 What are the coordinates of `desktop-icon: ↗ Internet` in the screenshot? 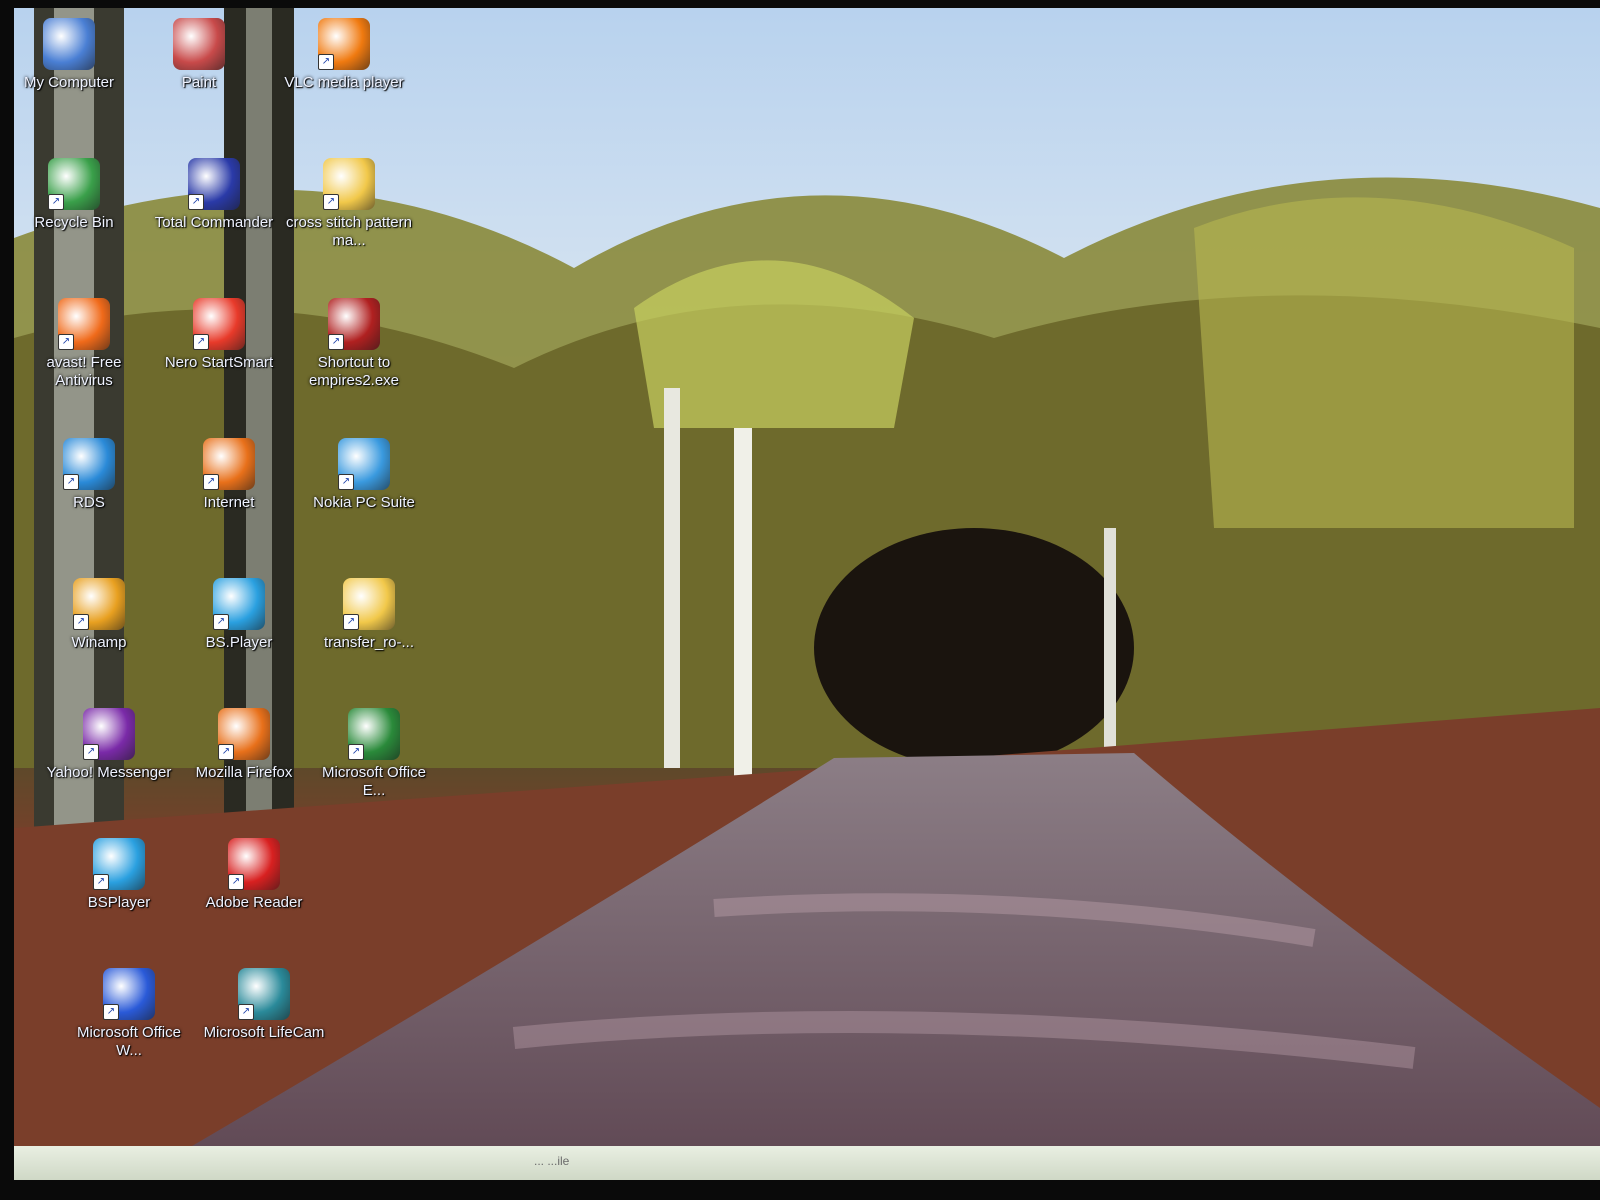 It's located at (229, 475).